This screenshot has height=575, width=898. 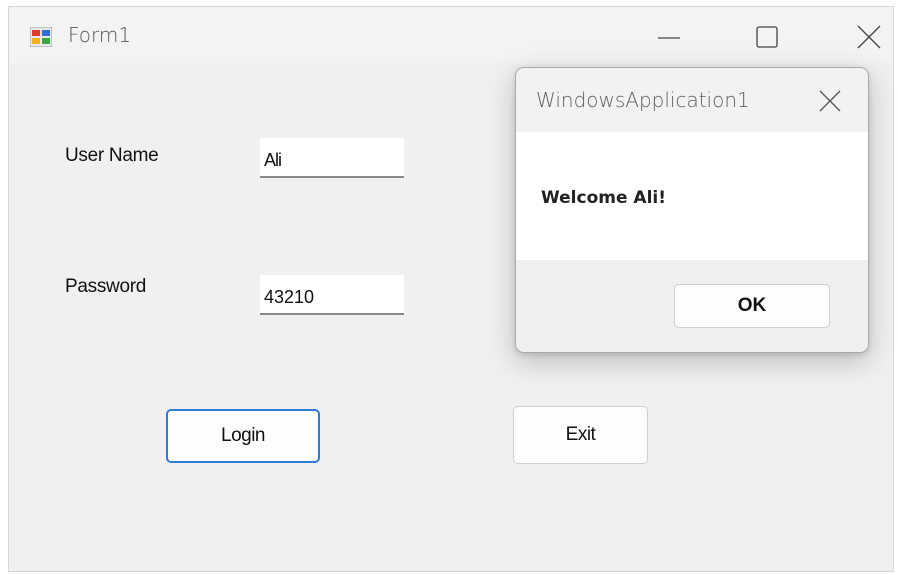 What do you see at coordinates (752, 306) in the screenshot?
I see `ok-button: OK` at bounding box center [752, 306].